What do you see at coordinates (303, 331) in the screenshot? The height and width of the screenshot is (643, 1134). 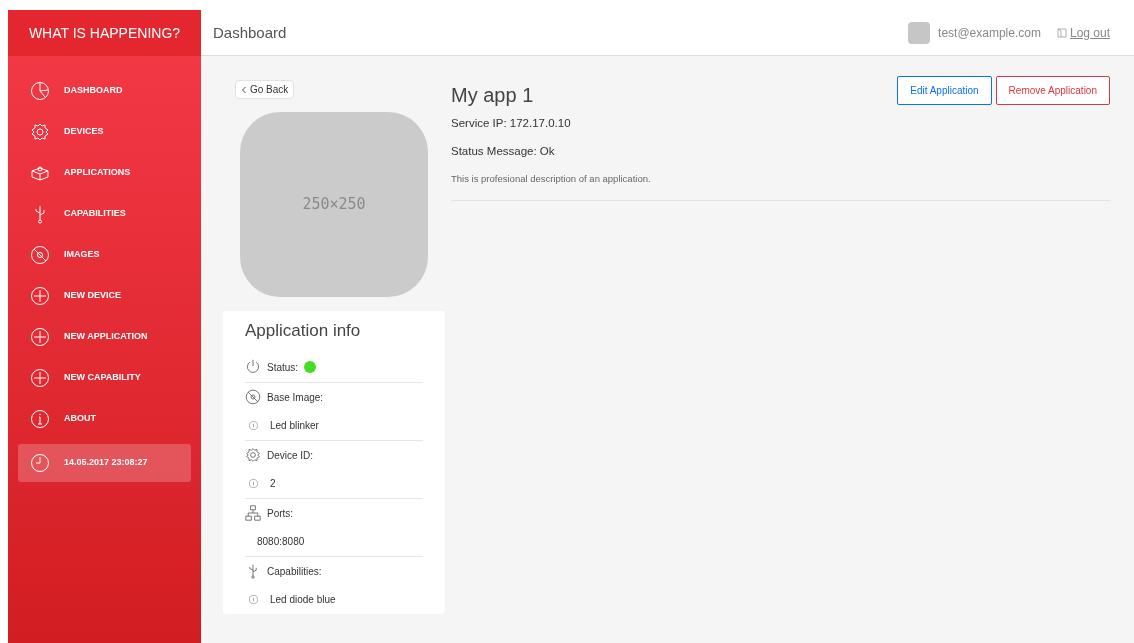 I see `card-title: Application info` at bounding box center [303, 331].